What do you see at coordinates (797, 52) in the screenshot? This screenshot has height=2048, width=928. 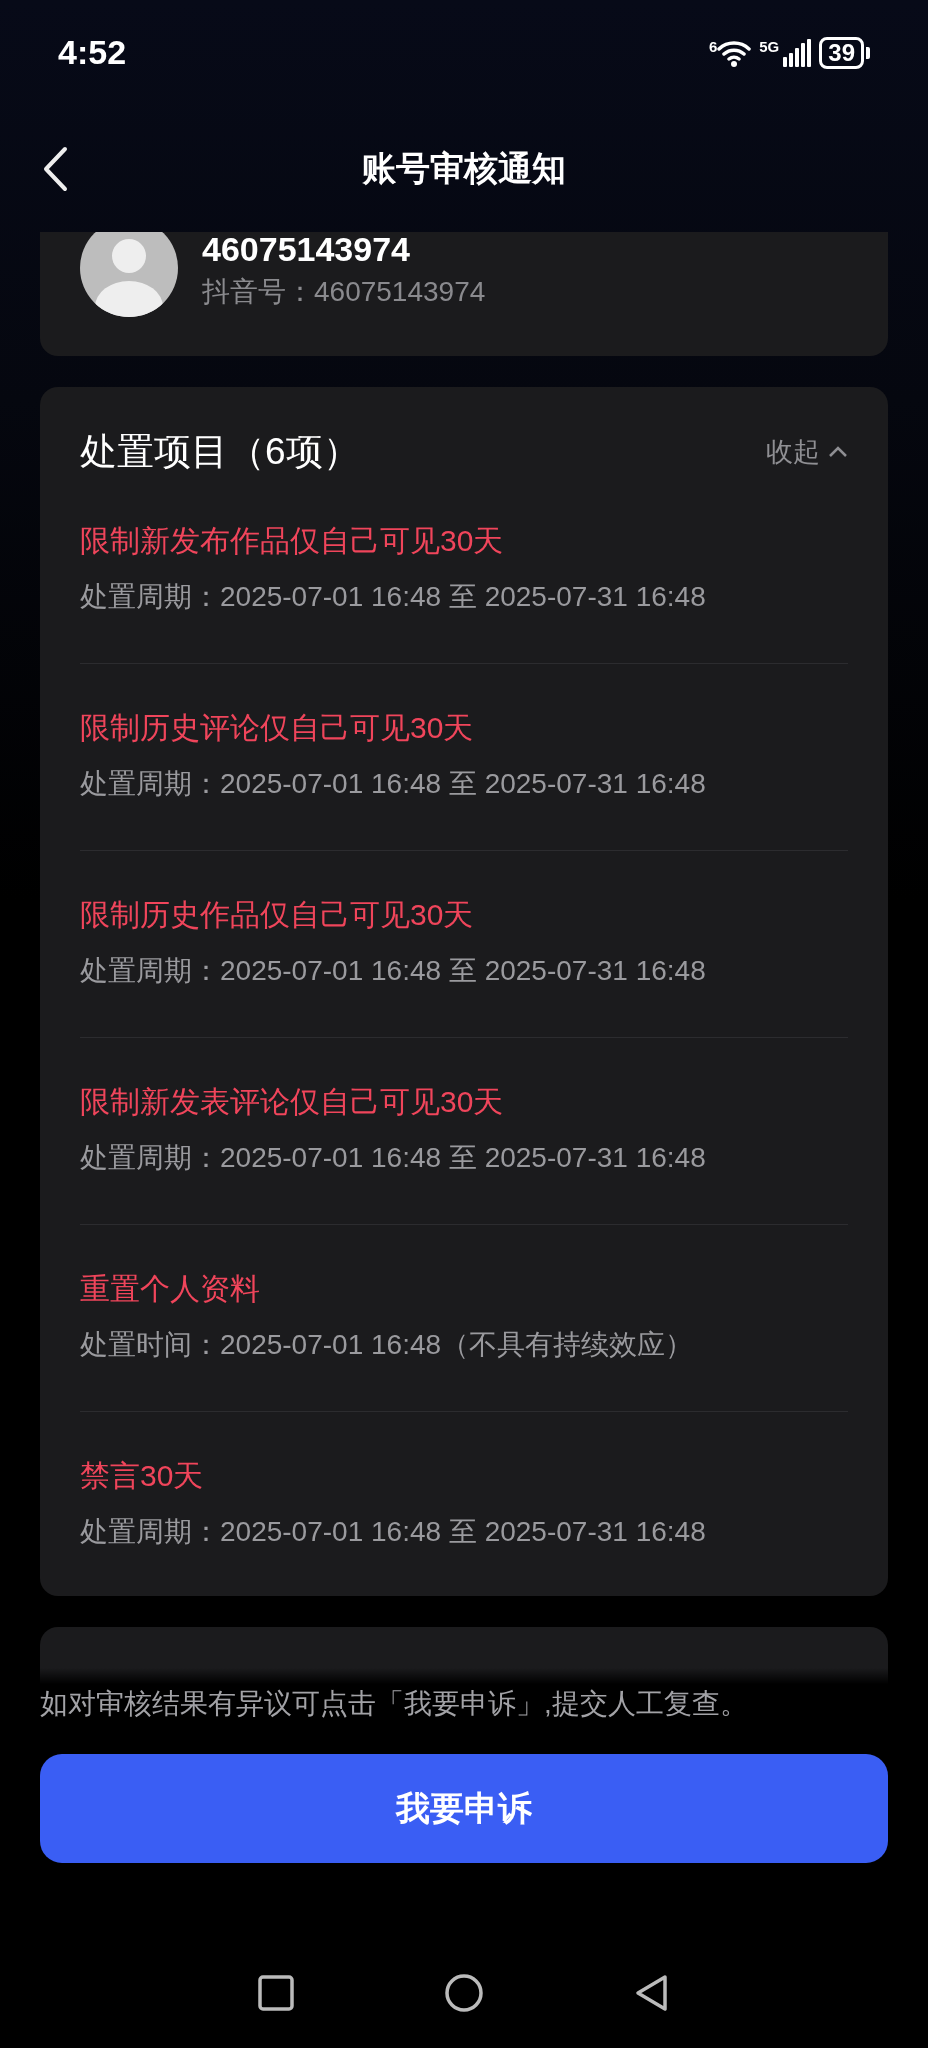 I see `signal-icon` at bounding box center [797, 52].